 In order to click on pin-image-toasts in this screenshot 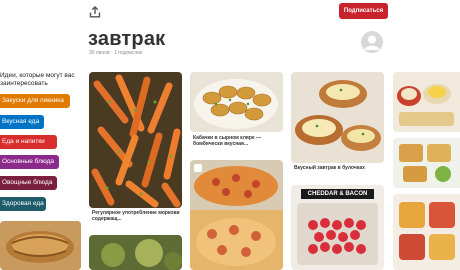, I will do `click(426, 163)`.